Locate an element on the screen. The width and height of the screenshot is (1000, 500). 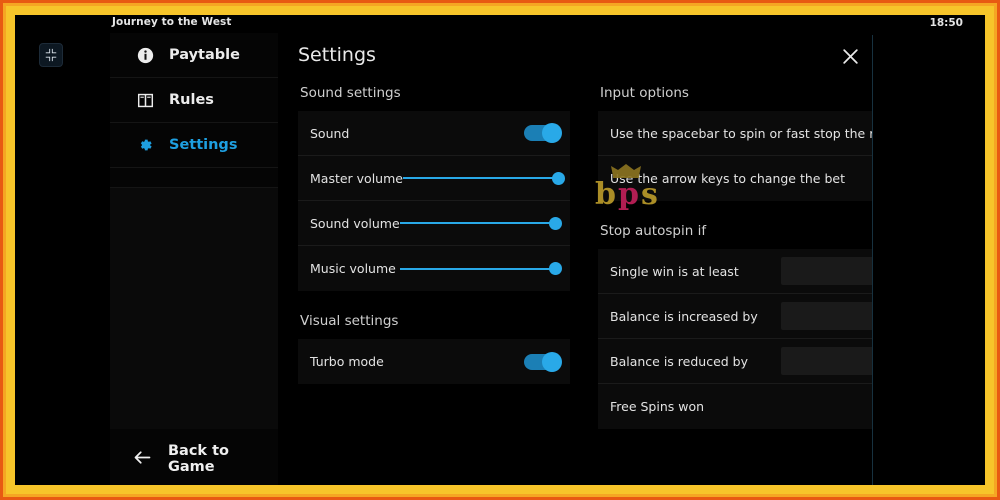
back-to-game-button: Back to Game is located at coordinates (194, 459).